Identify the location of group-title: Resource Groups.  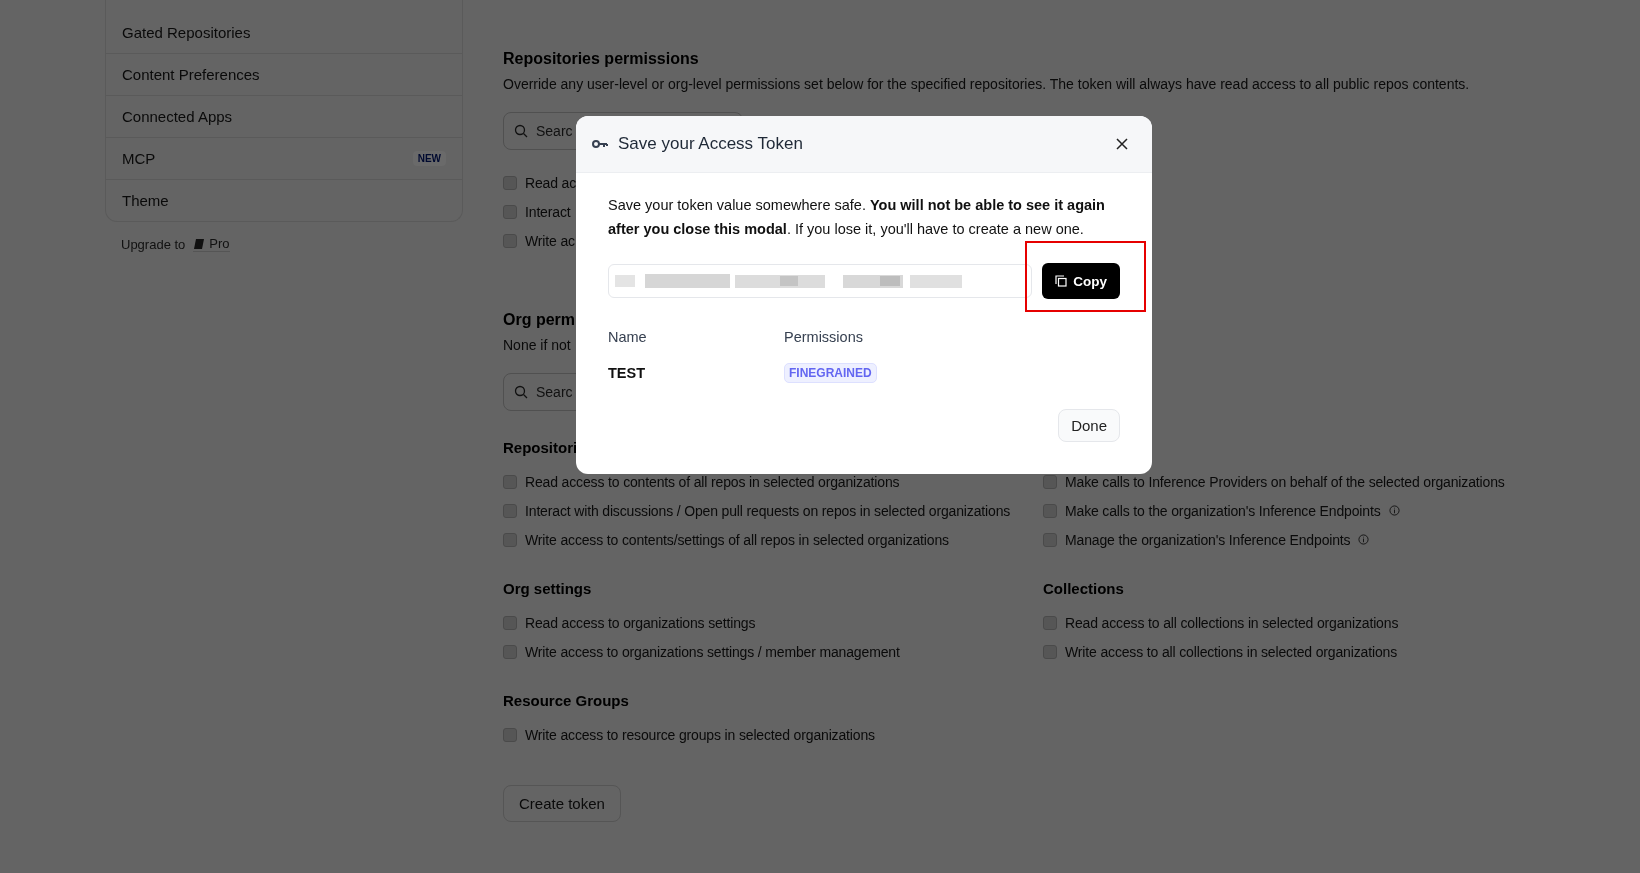
(566, 701).